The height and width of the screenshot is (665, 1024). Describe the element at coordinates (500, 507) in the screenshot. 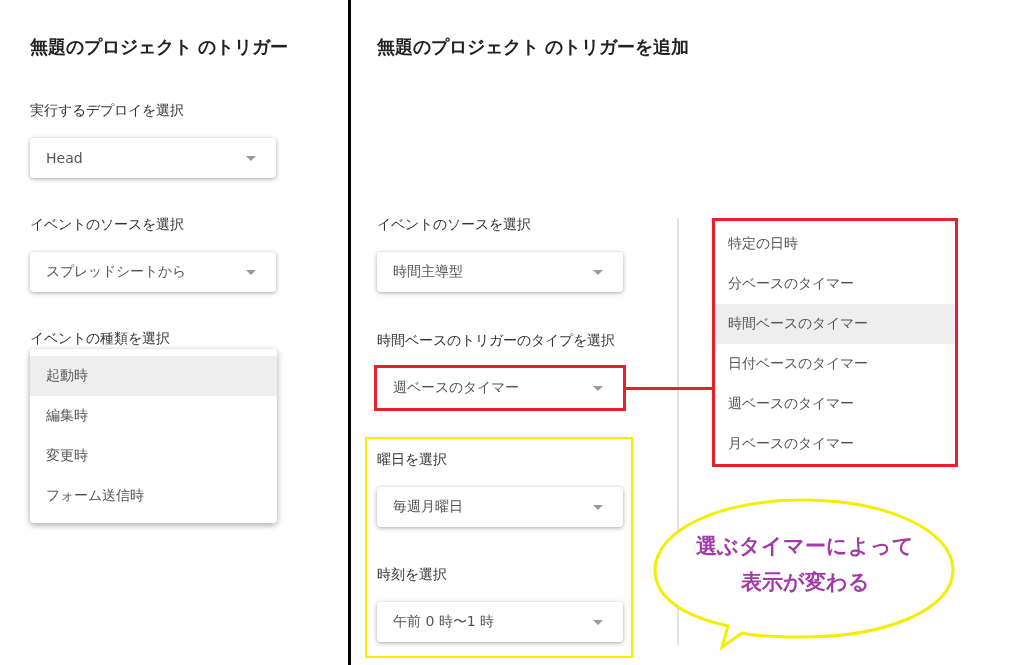

I see `dropdown: 毎週月曜日` at that location.